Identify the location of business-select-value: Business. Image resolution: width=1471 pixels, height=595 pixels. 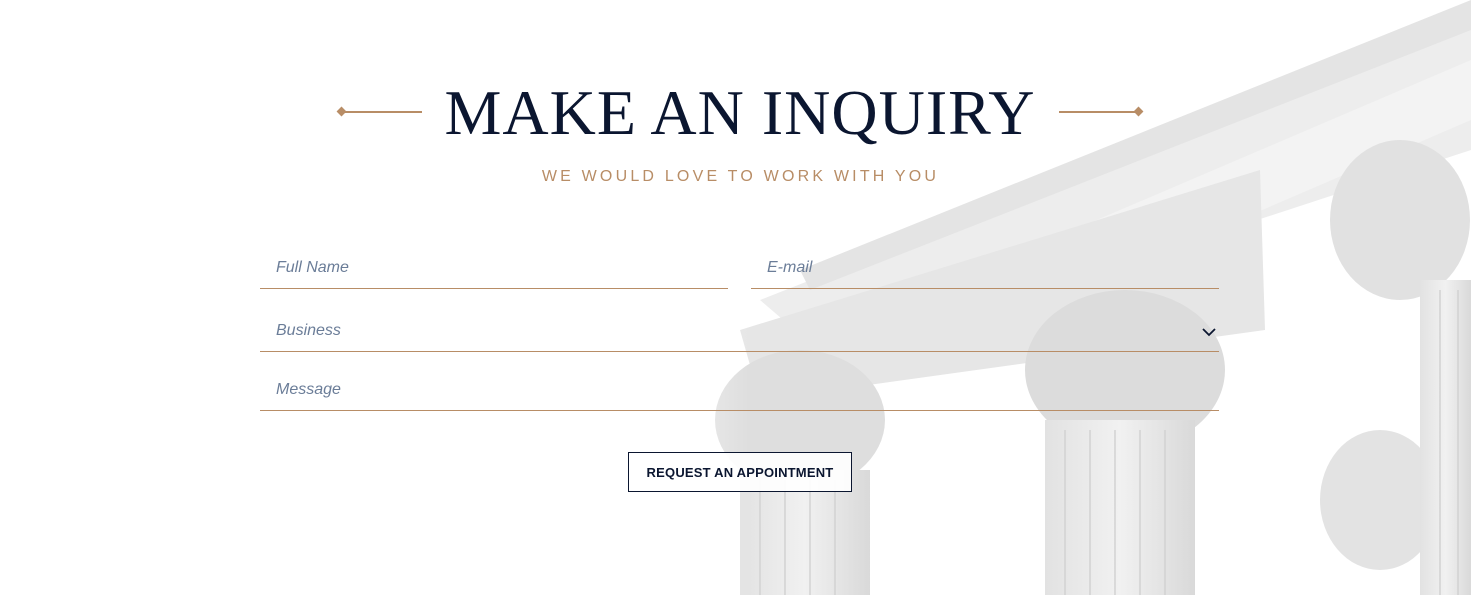
(308, 330).